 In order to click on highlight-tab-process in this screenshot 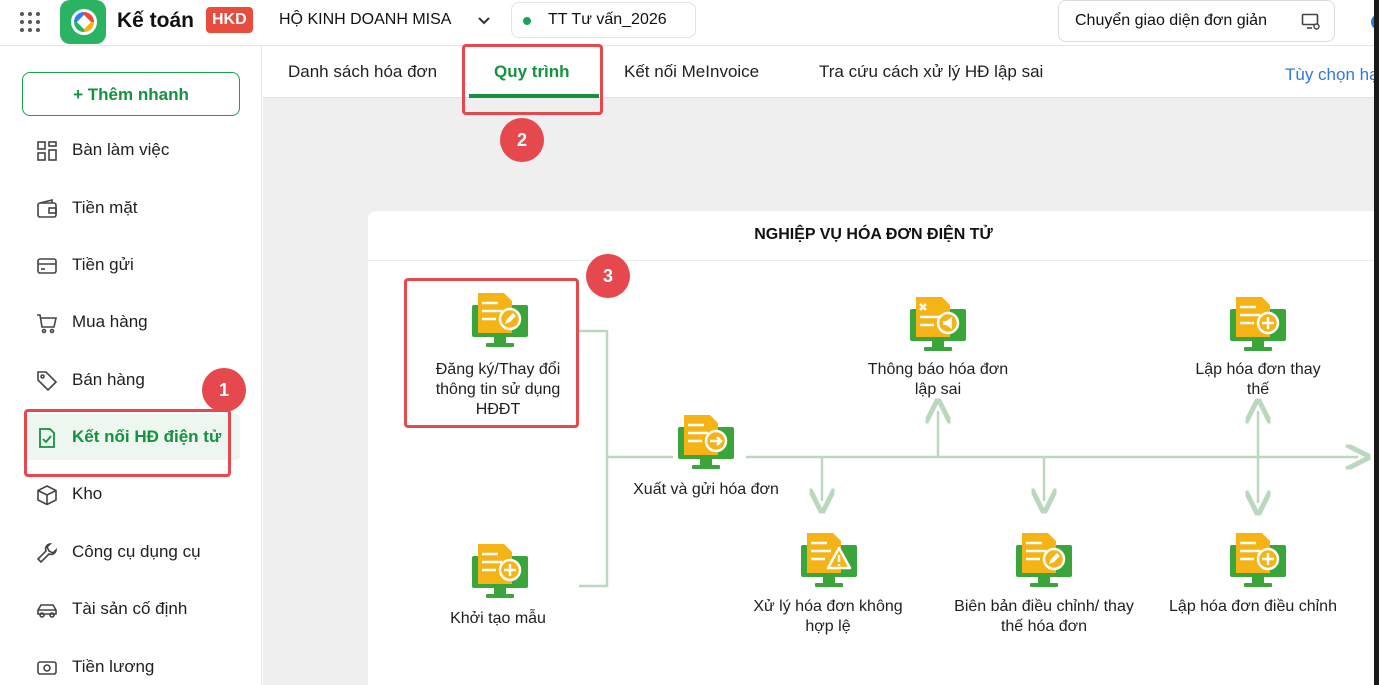, I will do `click(532, 79)`.